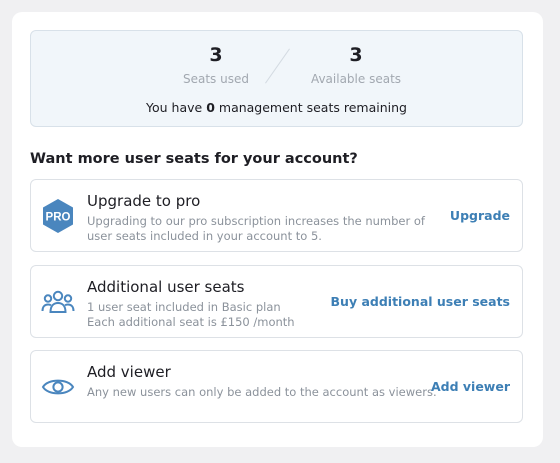 This screenshot has height=463, width=560. I want to click on available-seats-value: 3, so click(356, 55).